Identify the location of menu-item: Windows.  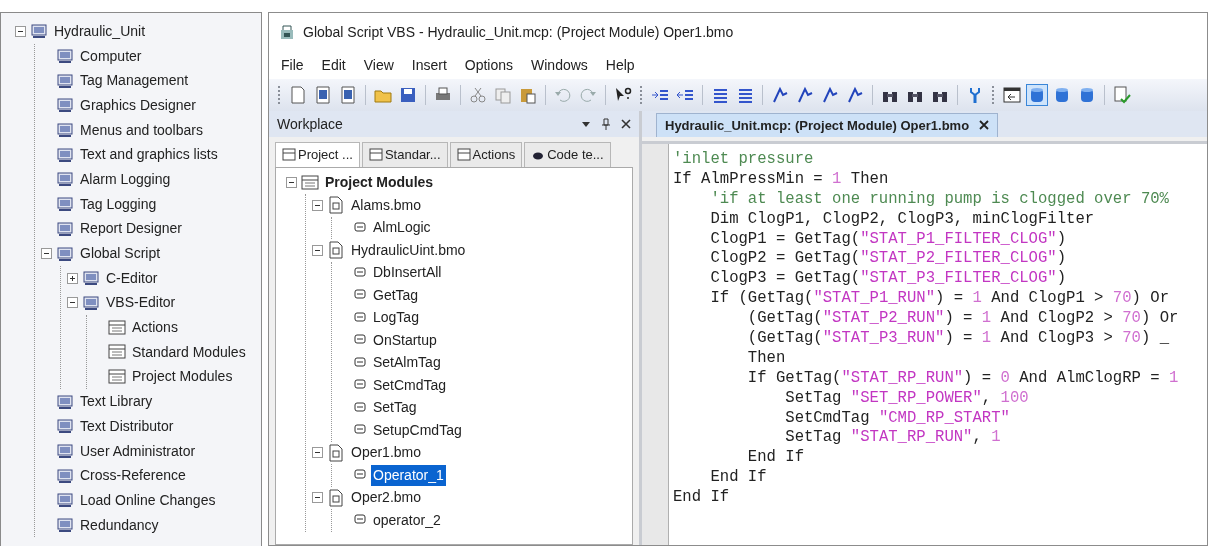
(559, 65).